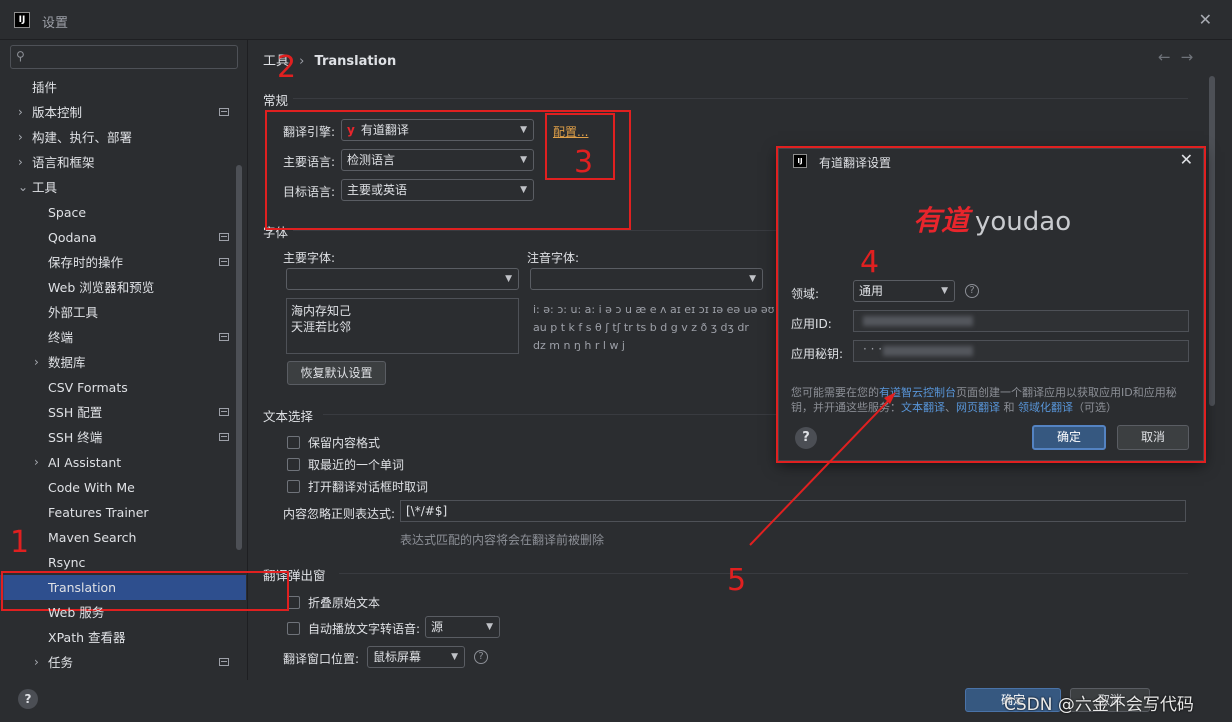 The height and width of the screenshot is (722, 1232). I want to click on app-id-label: 应用ID:, so click(811, 324).